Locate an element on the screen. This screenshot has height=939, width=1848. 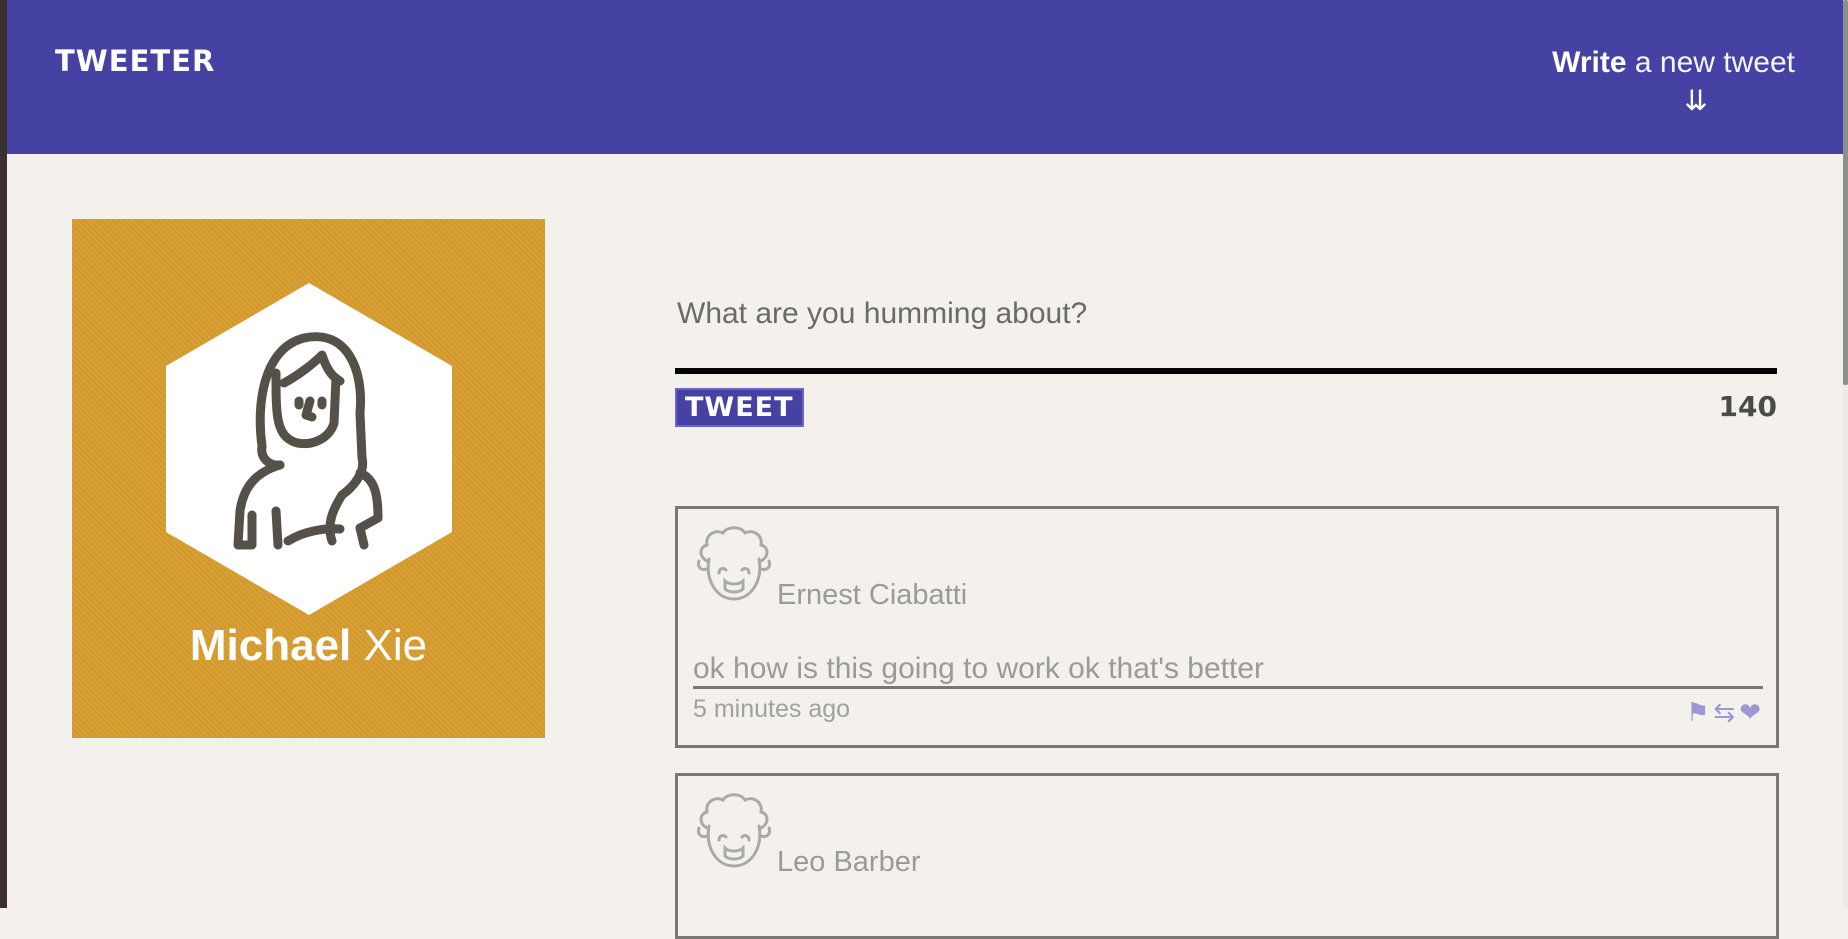
window-edge is located at coordinates (3, 454).